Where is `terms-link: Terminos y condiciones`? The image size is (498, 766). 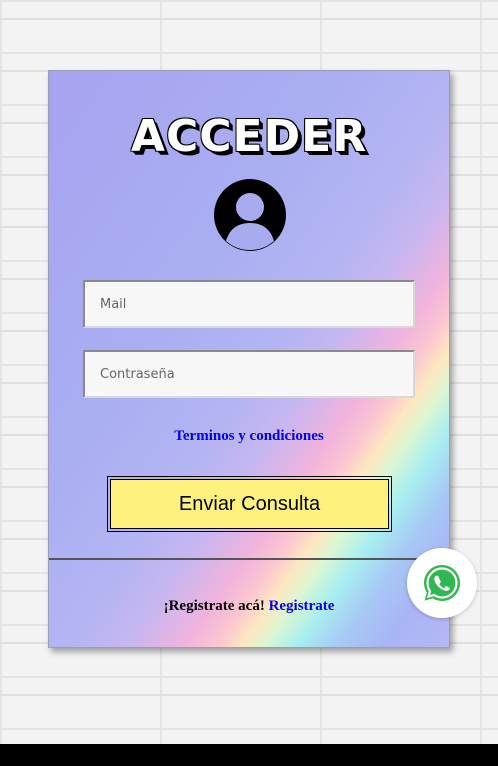
terms-link: Terminos y condiciones is located at coordinates (249, 436).